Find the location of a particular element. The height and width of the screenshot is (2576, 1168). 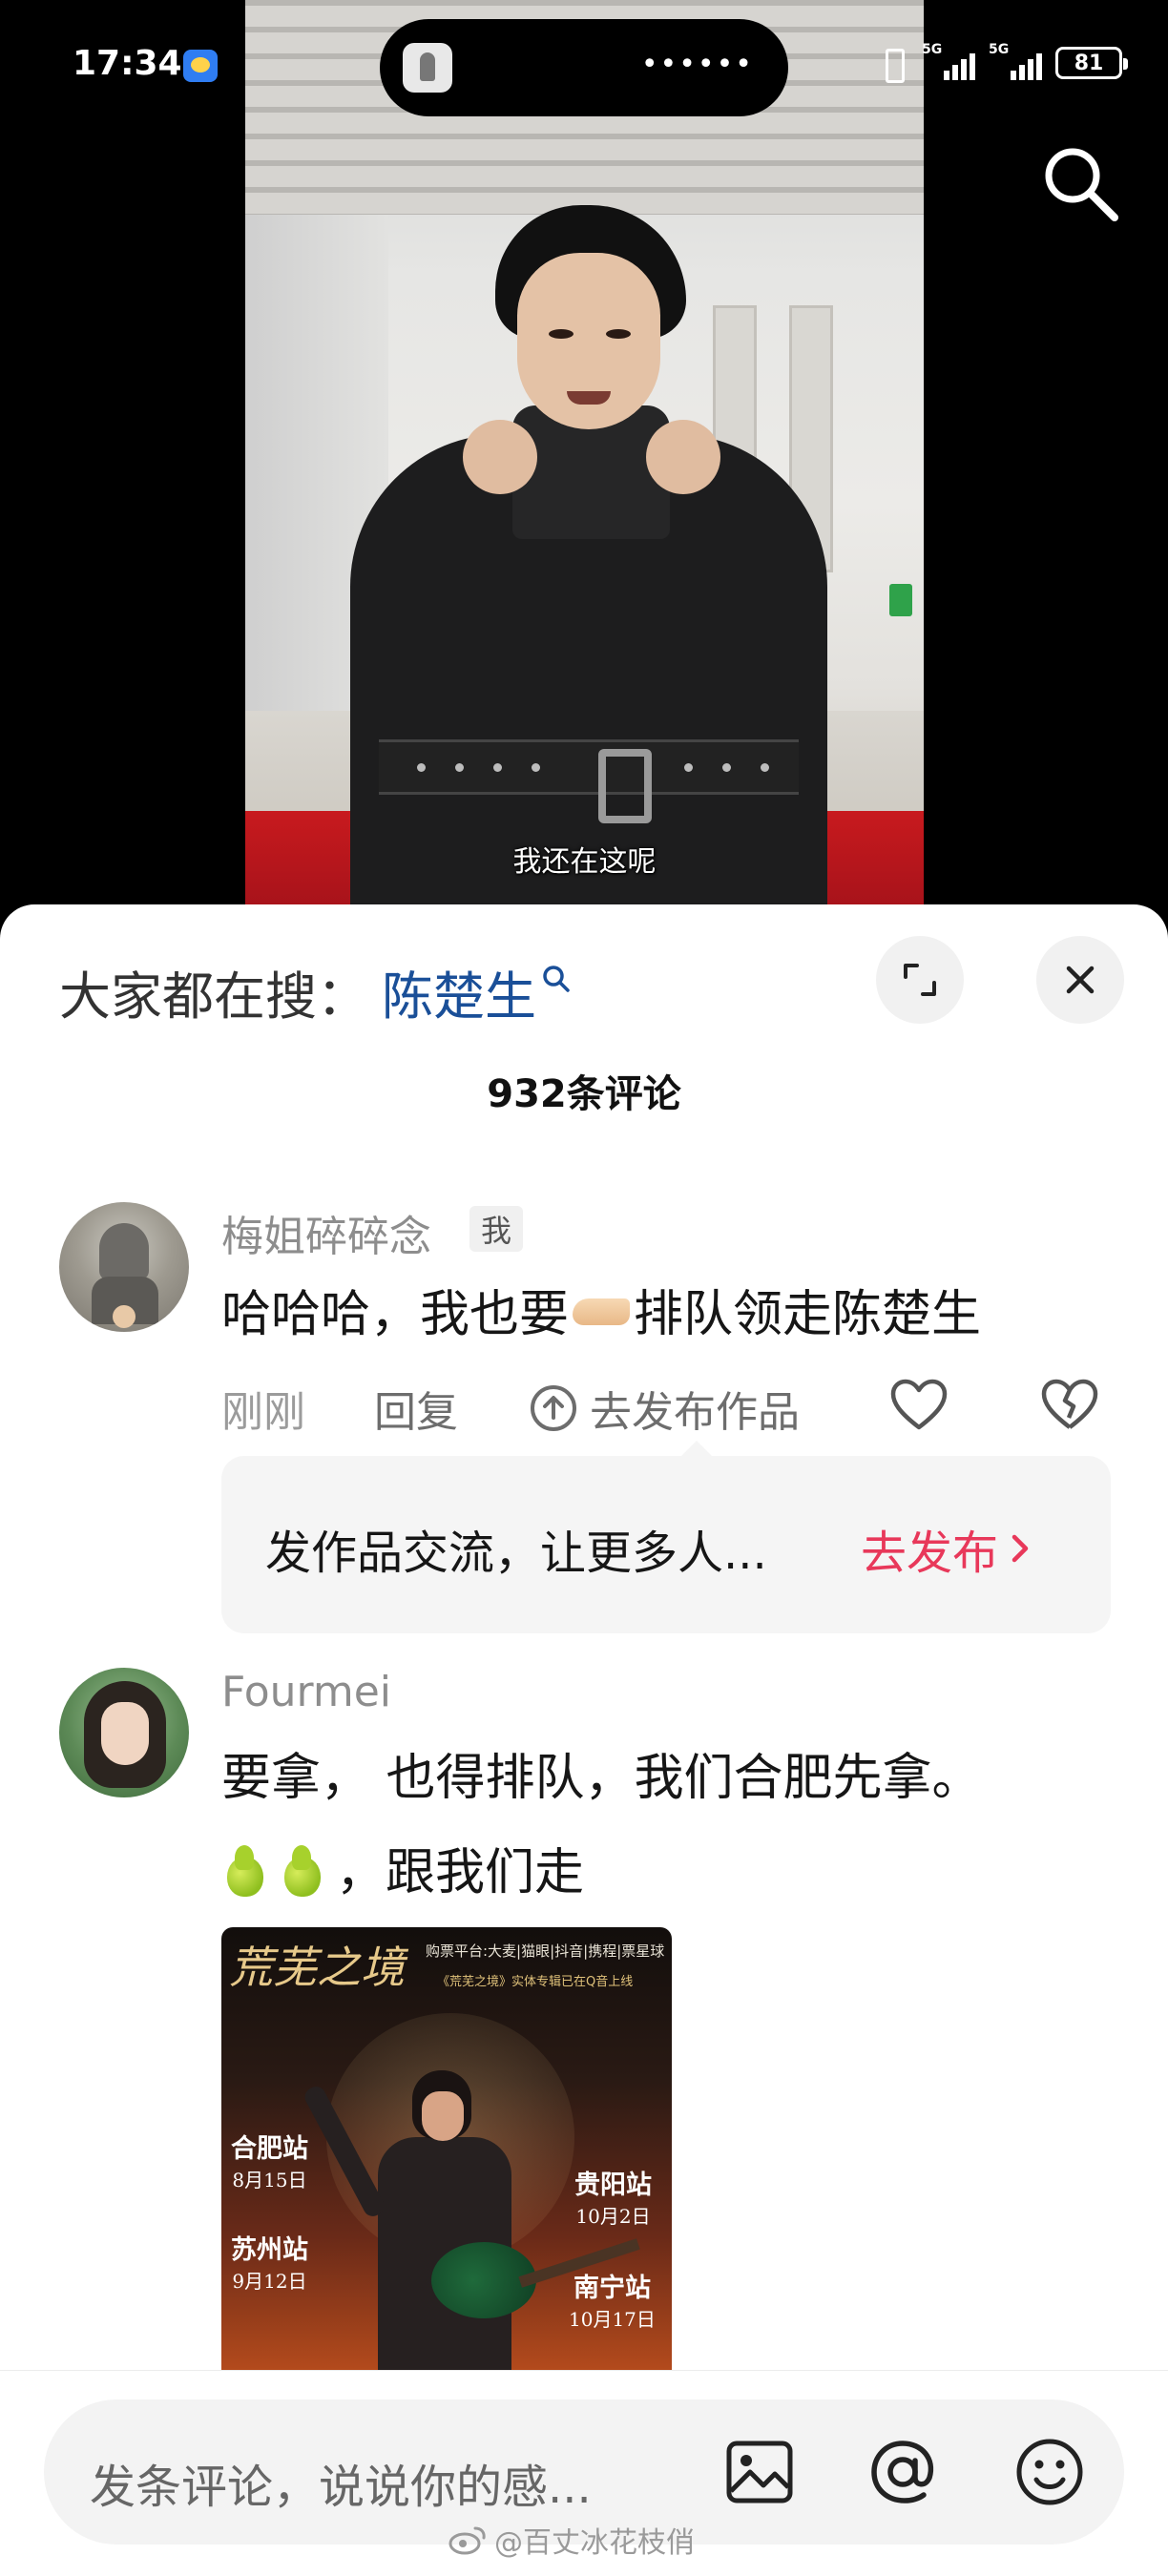

publish-work-label: 去发布作品 is located at coordinates (695, 1412).